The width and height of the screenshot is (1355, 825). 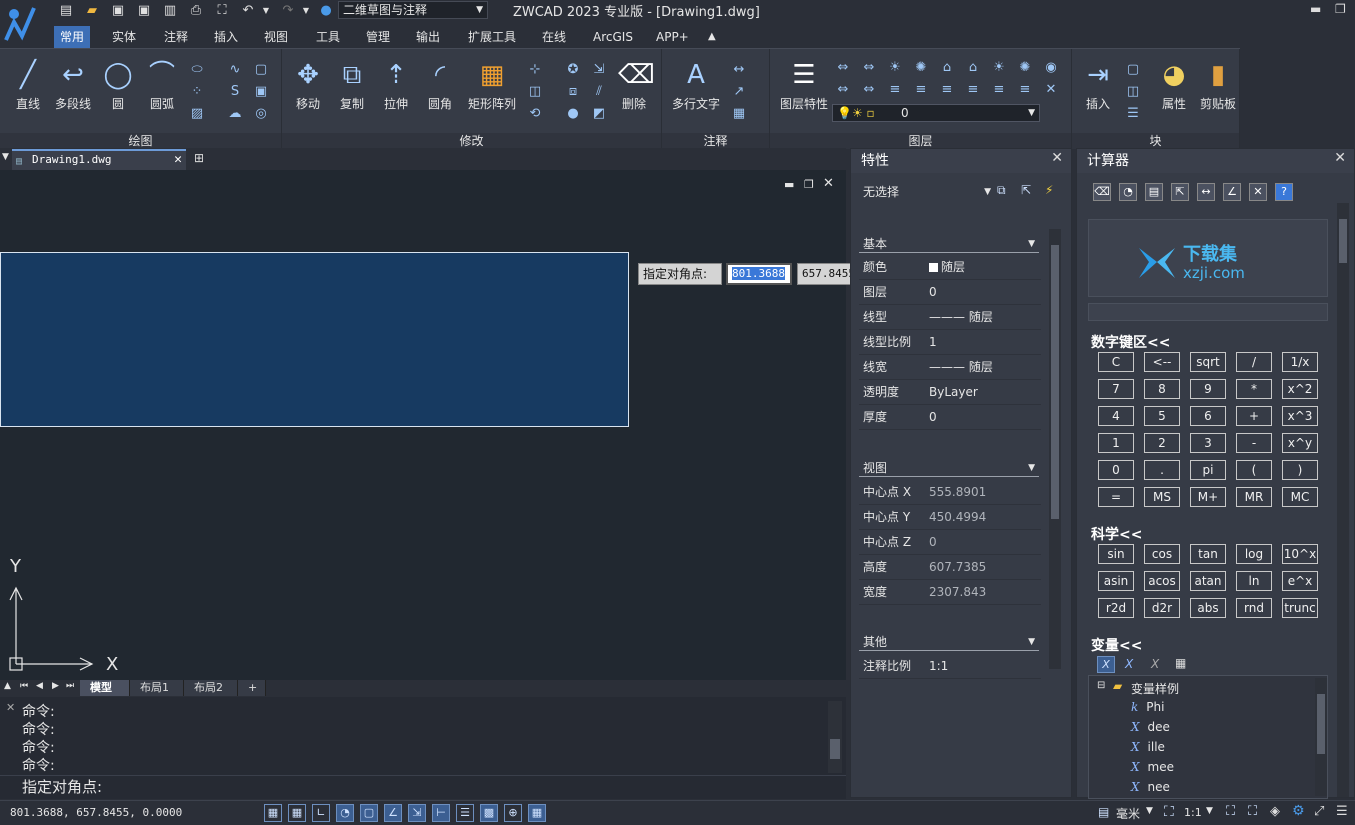 I want to click on layer-tool-2-icon: ⇔, so click(x=869, y=68).